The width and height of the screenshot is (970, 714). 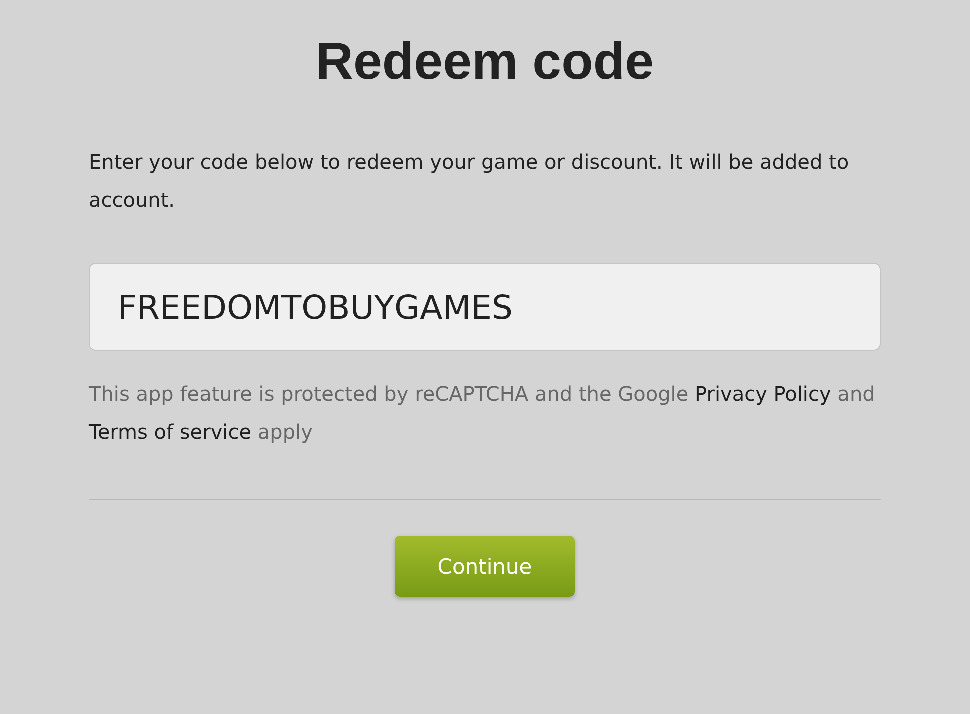 What do you see at coordinates (469, 181) in the screenshot?
I see `intro-text: Enter your code below to redeem your game or discount. It will be added to account.` at bounding box center [469, 181].